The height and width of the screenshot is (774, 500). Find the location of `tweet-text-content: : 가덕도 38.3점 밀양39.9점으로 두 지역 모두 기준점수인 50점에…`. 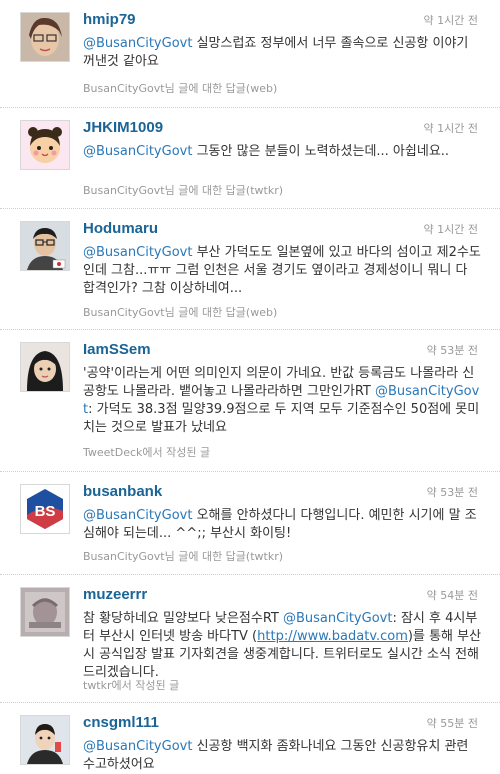

tweet-text-content: : 가덕도 38.3점 밀양39.9점으로 두 지역 모두 기준점수인 50점에… is located at coordinates (281, 418).